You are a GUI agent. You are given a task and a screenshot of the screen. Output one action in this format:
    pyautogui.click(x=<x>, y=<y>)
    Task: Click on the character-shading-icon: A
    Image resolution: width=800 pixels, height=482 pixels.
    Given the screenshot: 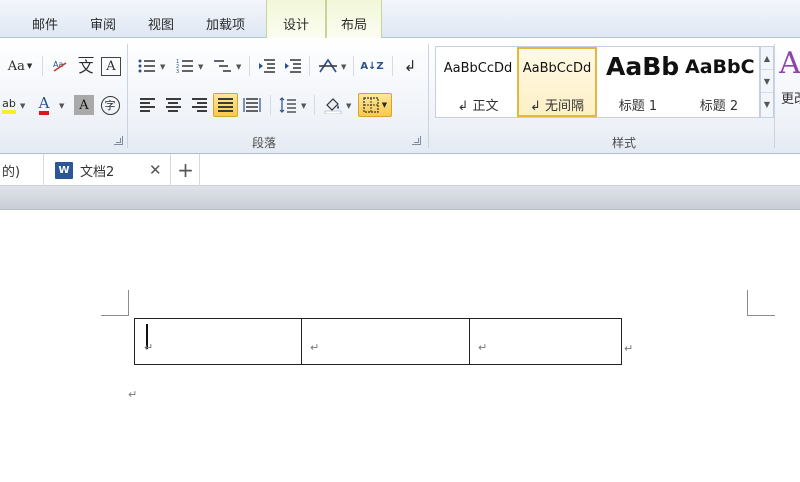 What is the action you would take?
    pyautogui.click(x=84, y=105)
    